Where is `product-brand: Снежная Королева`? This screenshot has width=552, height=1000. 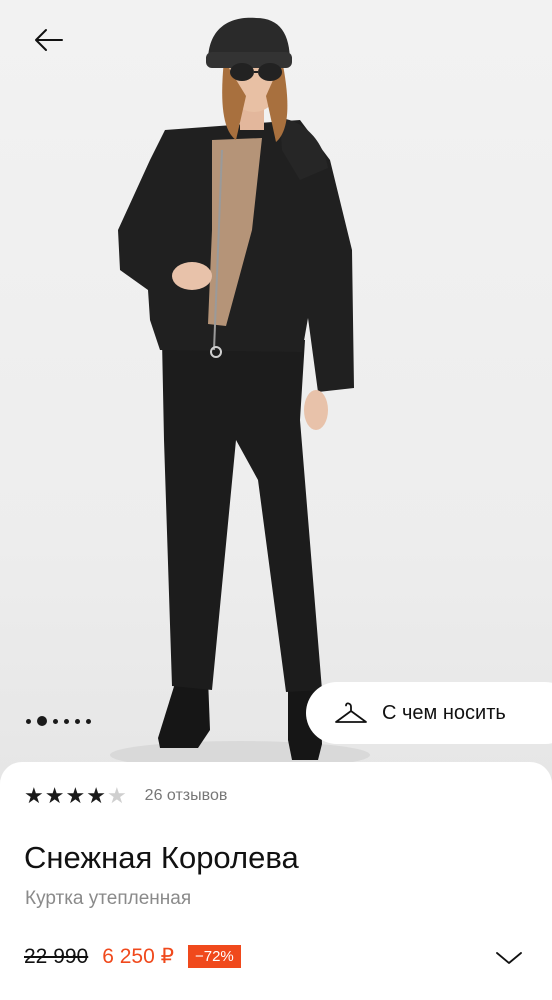 product-brand: Снежная Королева is located at coordinates (161, 857).